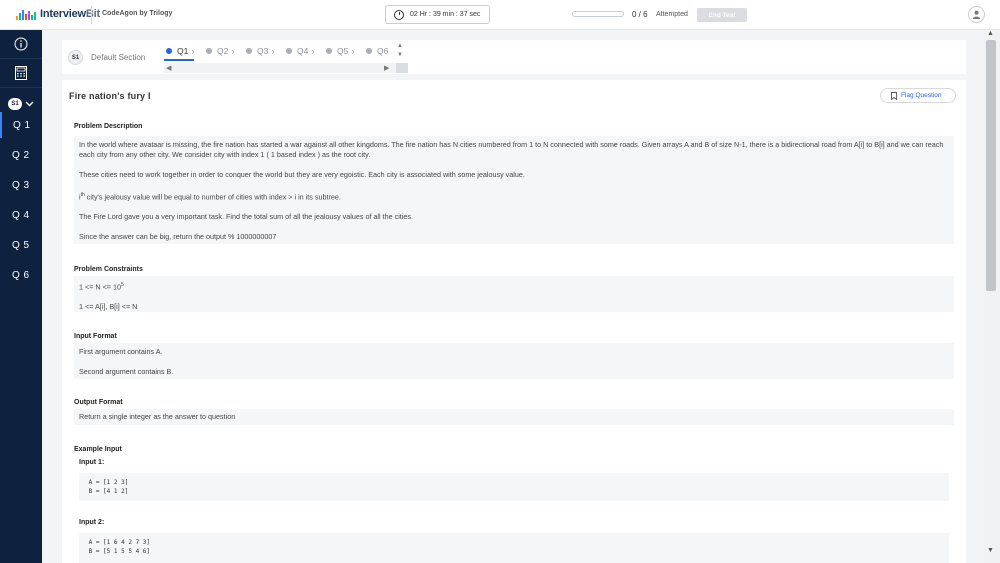  I want to click on tab-label: Q4, so click(303, 51).